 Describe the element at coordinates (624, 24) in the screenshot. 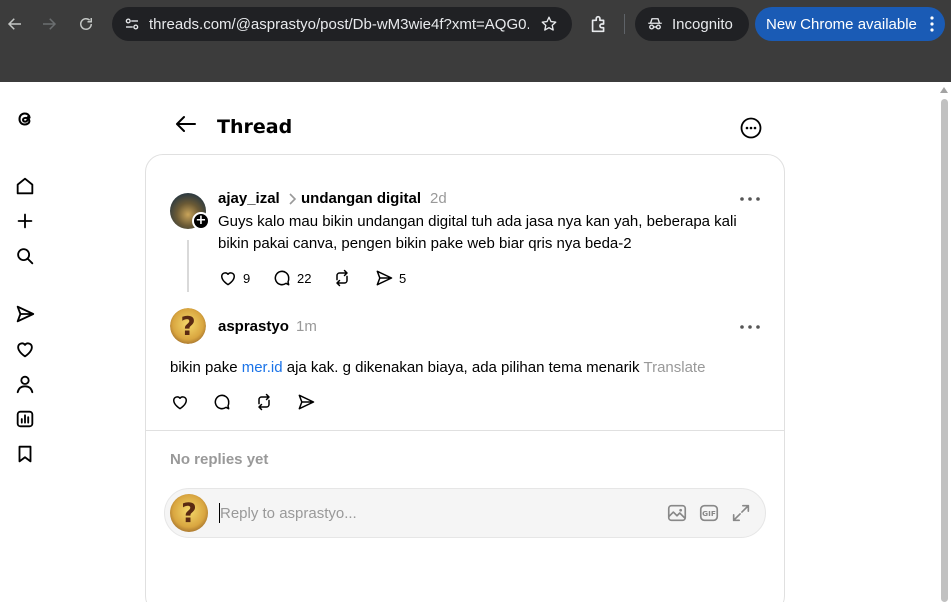

I see `toolbar-separator` at that location.